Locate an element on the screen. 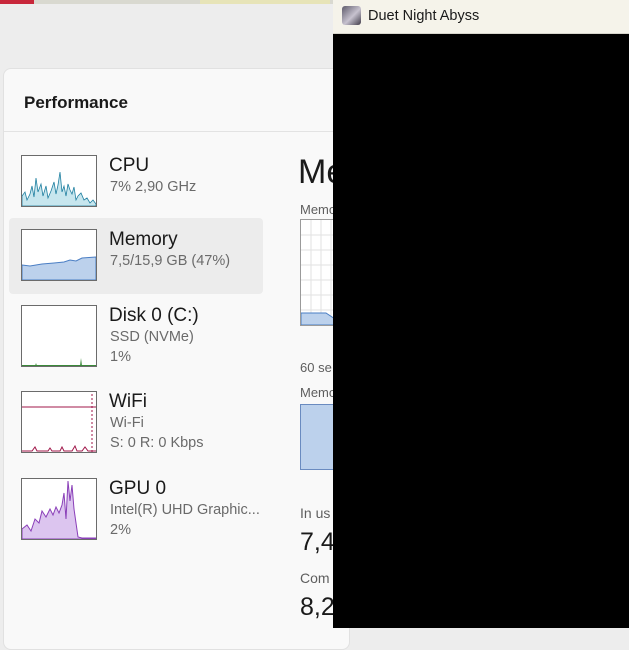  perf-item-disk: Disk 0 (C:) SSD (NVMe) 1% is located at coordinates (136, 333).